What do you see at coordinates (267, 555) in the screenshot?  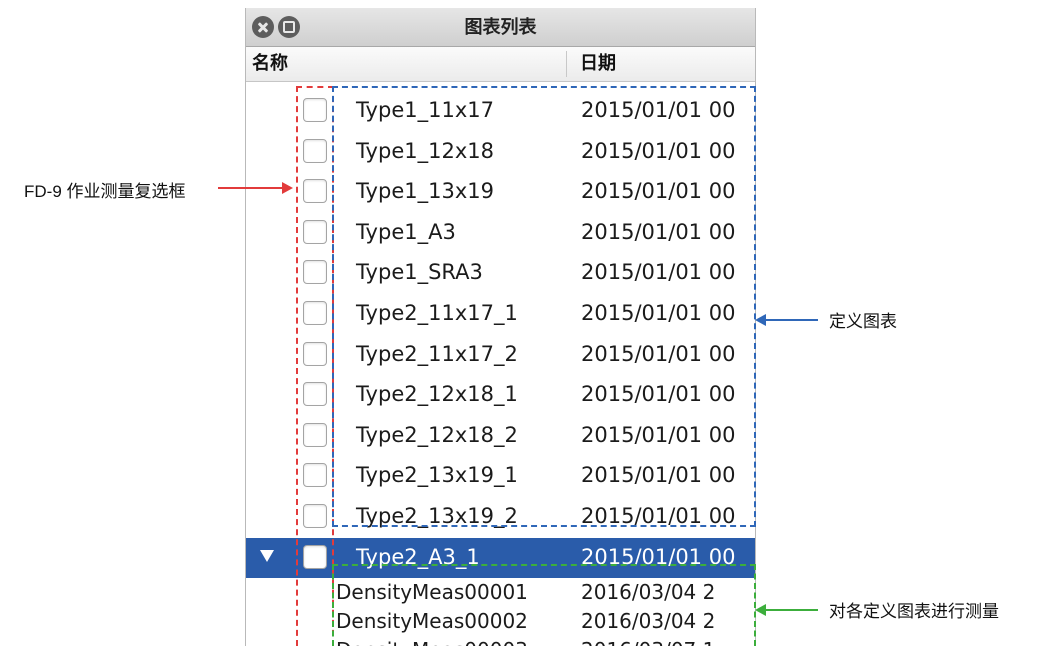 I see `disclosure-triangle-icon` at bounding box center [267, 555].